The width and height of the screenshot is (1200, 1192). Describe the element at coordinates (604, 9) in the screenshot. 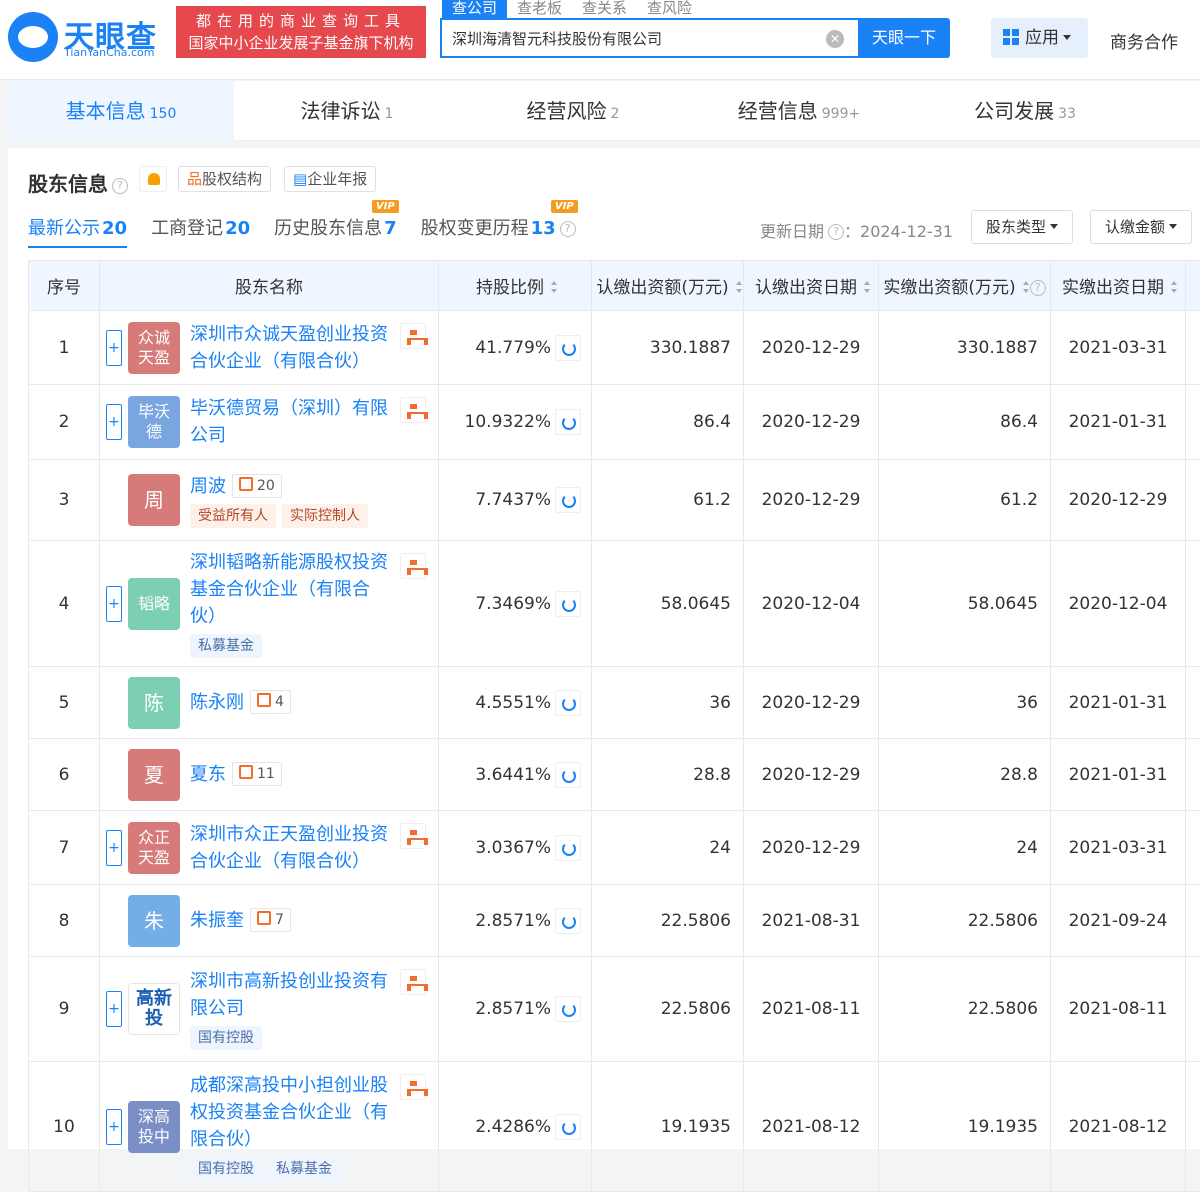

I see `search-tab-relation: 查关系` at that location.